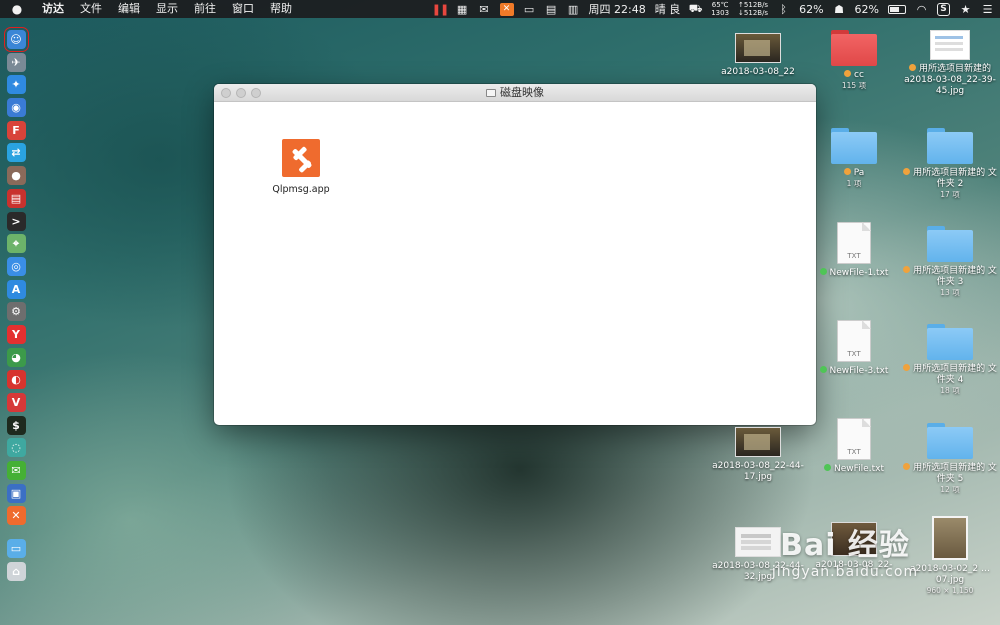 The image size is (1000, 625). I want to click on bluetooth-icon: ᛒ, so click(783, 9).